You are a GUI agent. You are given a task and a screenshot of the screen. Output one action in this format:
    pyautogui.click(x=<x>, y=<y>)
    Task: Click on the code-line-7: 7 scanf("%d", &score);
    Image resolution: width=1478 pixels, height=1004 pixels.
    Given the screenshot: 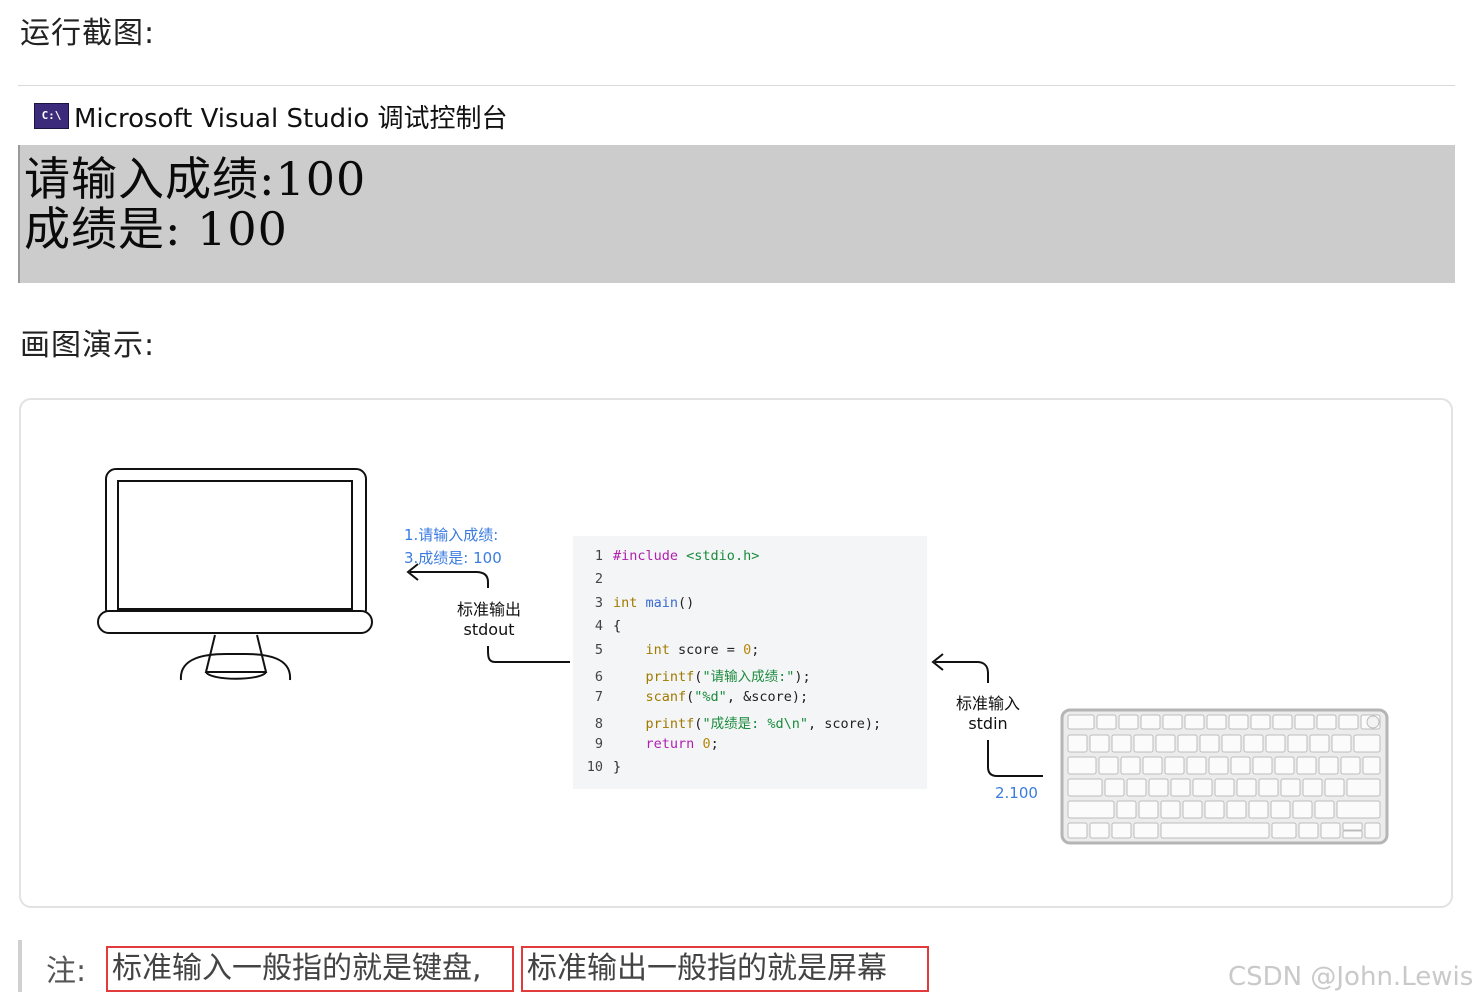 What is the action you would take?
    pyautogui.click(x=701, y=697)
    